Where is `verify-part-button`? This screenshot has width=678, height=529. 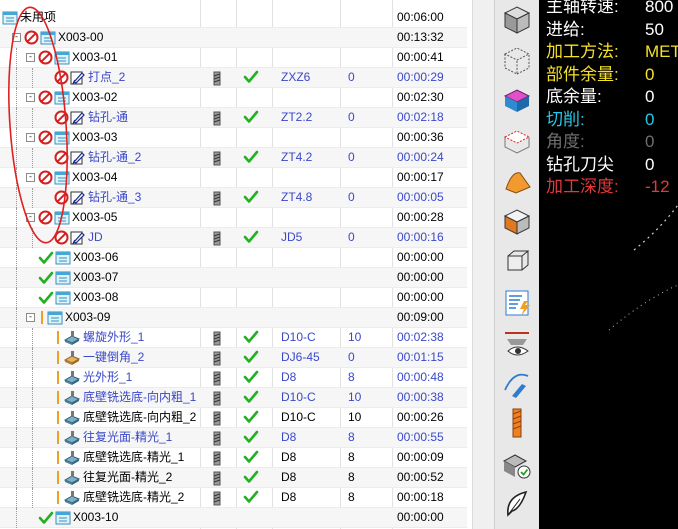
verify-part-button is located at coordinates (517, 464).